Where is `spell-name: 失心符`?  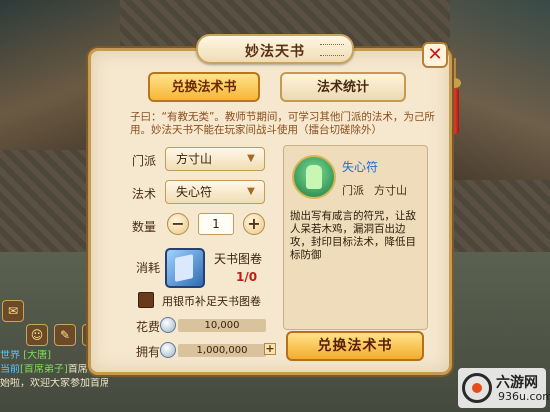 spell-name: 失心符 is located at coordinates (360, 167).